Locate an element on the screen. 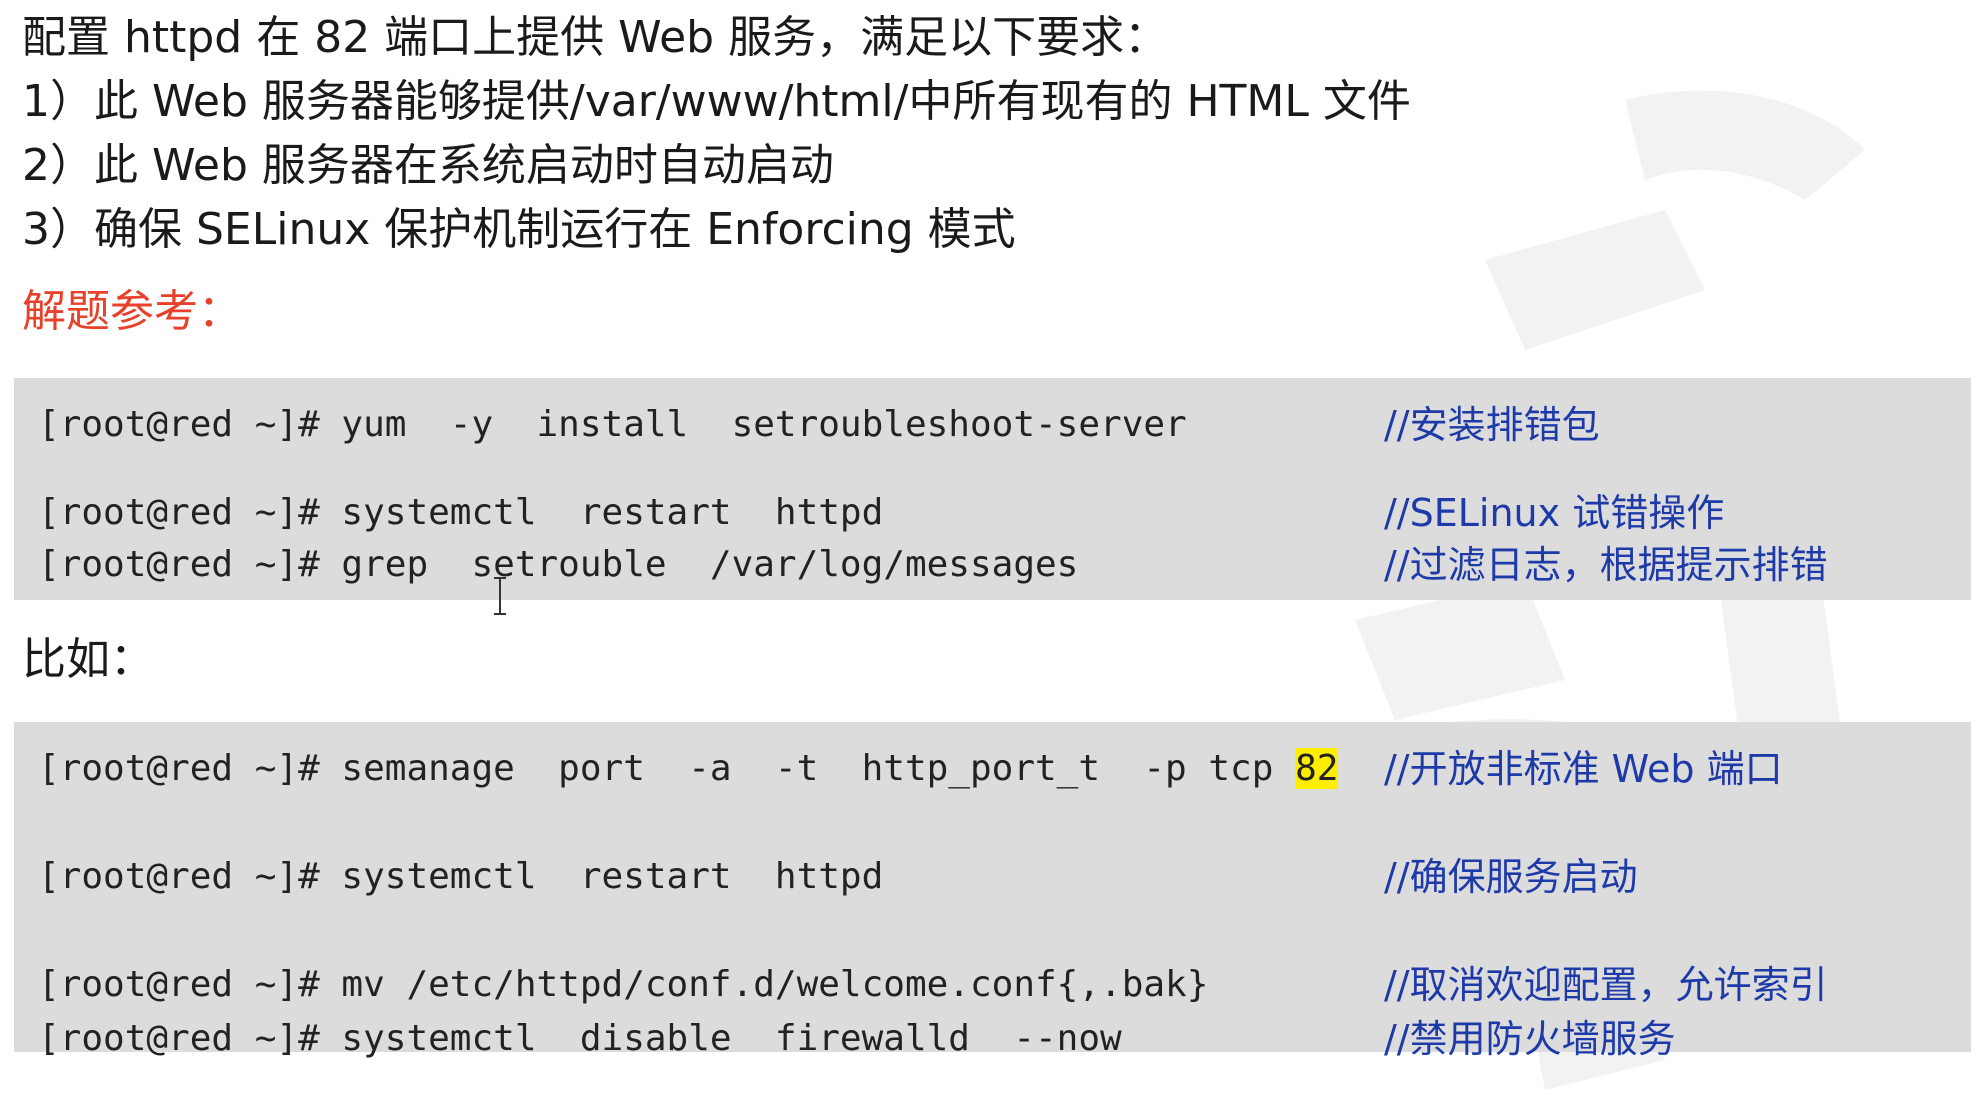 Image resolution: width=1985 pixels, height=1110 pixels. command-comment: //安装排错包 is located at coordinates (1492, 425).